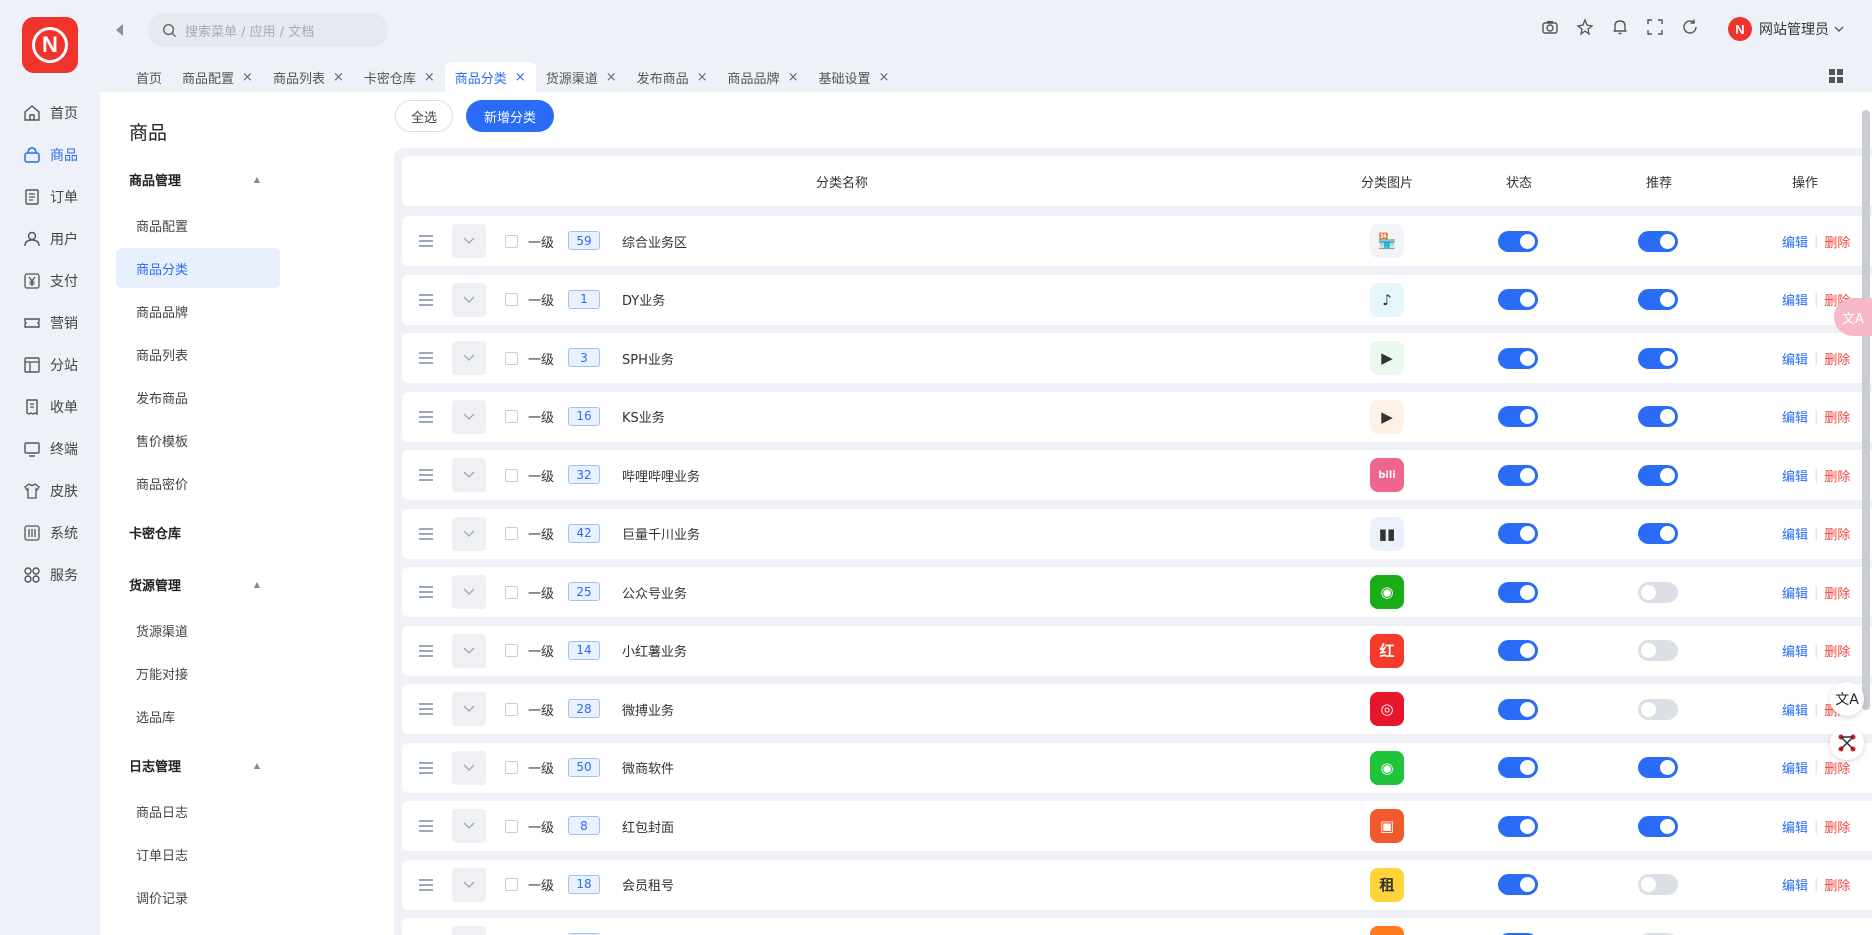 This screenshot has height=935, width=1872. I want to click on subnav-item: 万能对接, so click(198, 673).